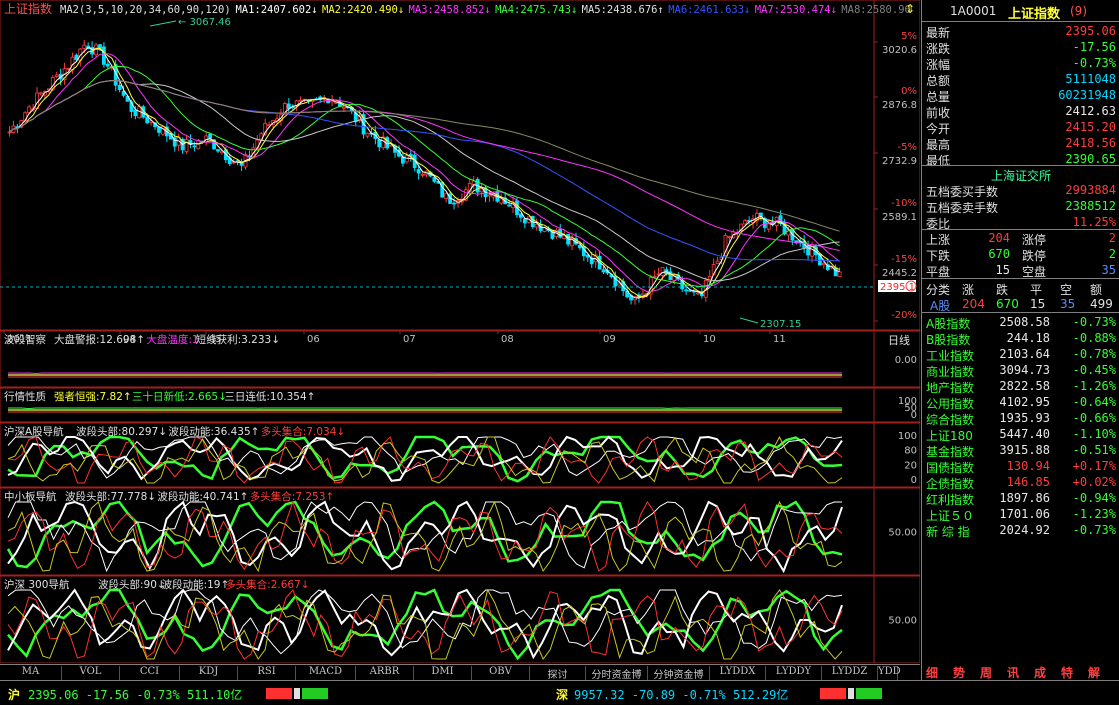 The height and width of the screenshot is (705, 1119). I want to click on indicator-name-2: 行情性质, so click(25, 396).